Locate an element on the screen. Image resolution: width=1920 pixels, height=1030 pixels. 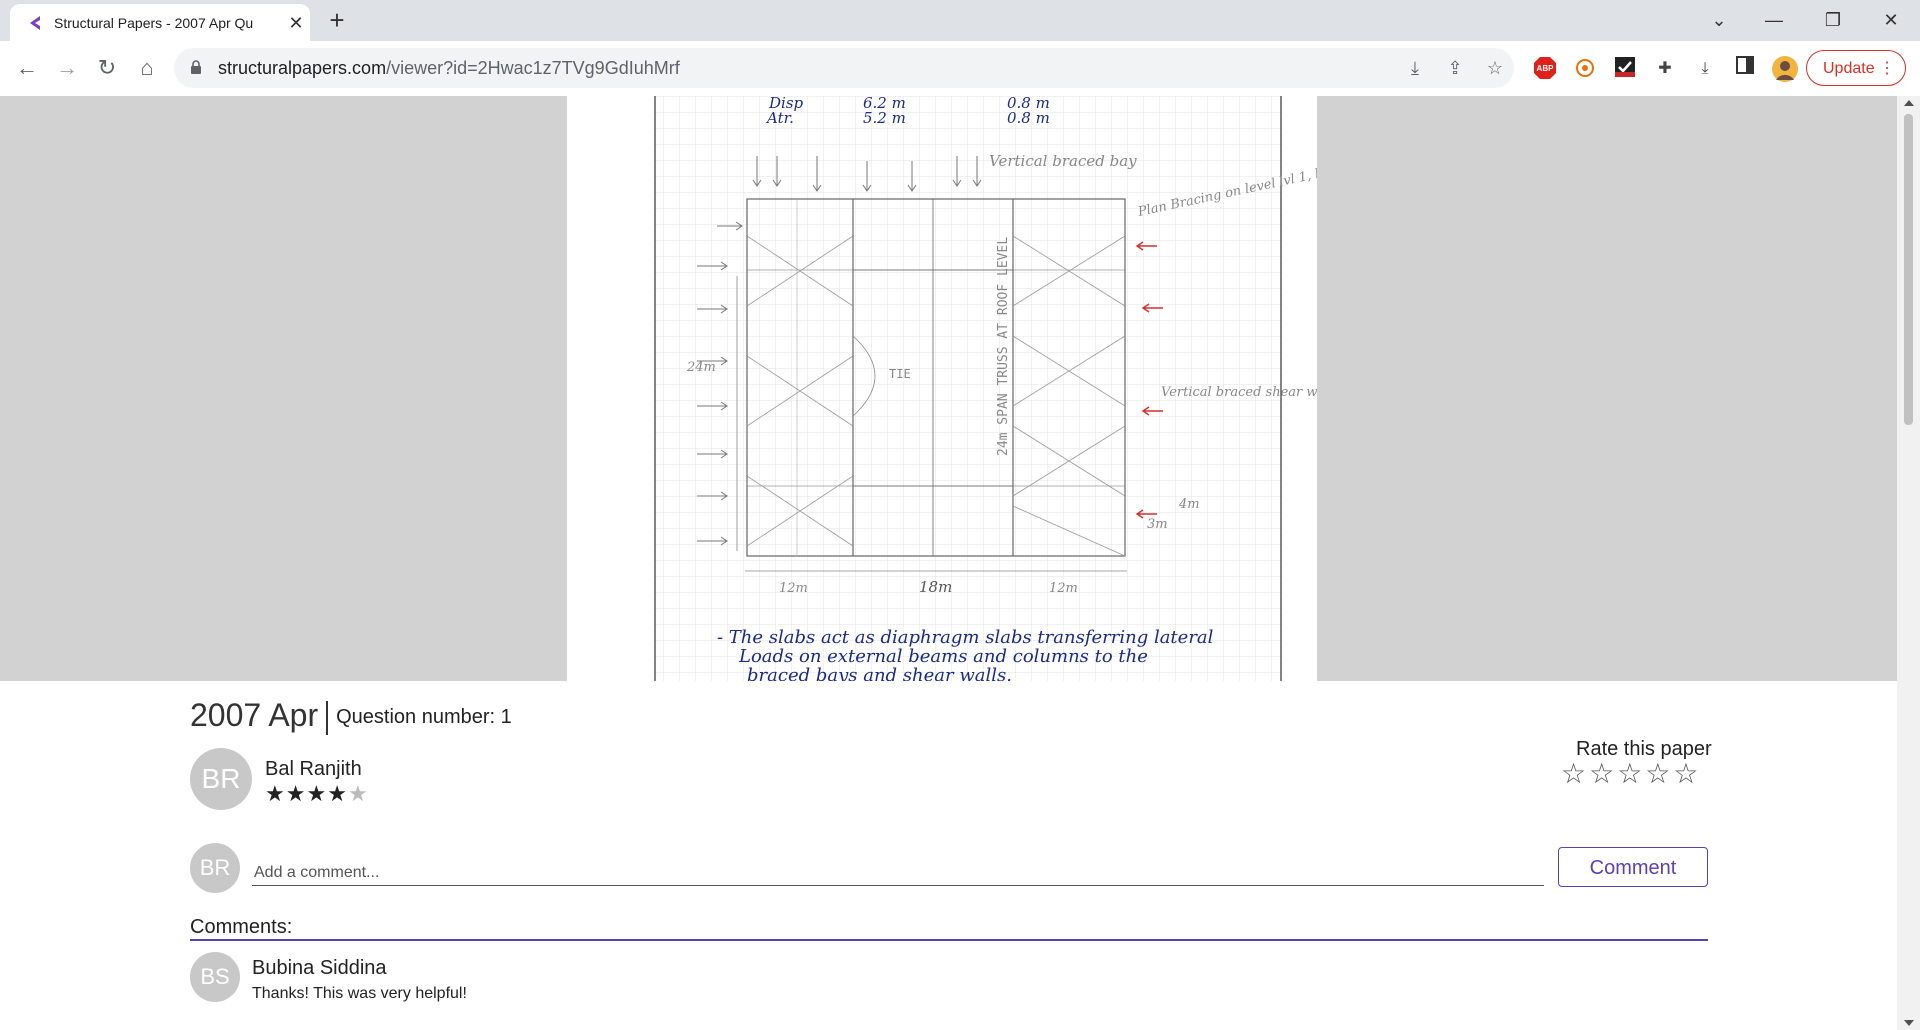
sketch-atr: Atr. is located at coordinates (779, 118).